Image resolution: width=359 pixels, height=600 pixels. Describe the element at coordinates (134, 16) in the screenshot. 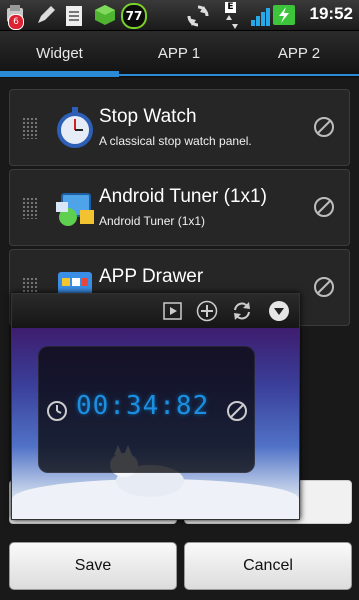

I see `battery-percent-indicator: 77` at that location.